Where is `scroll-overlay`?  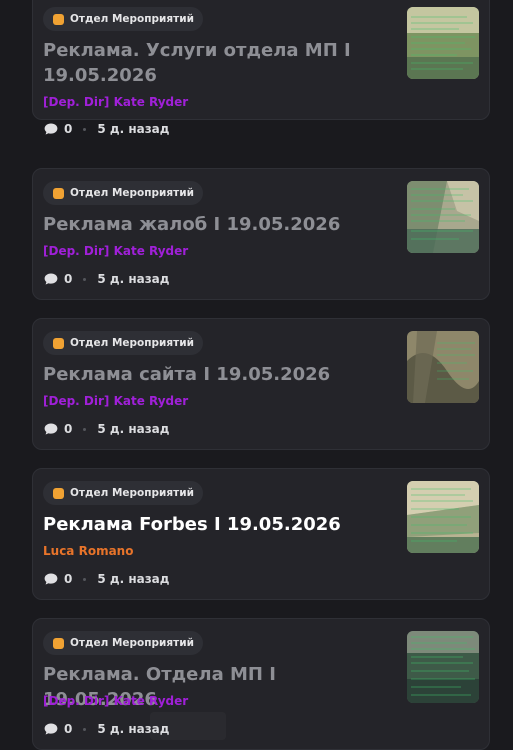 scroll-overlay is located at coordinates (188, 726).